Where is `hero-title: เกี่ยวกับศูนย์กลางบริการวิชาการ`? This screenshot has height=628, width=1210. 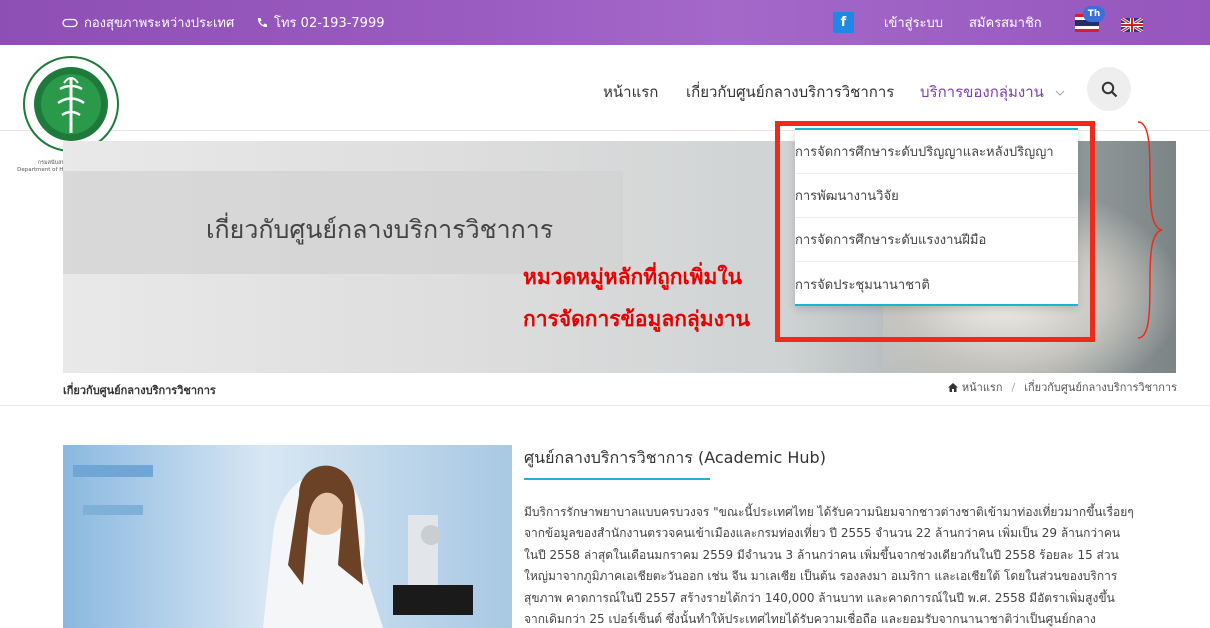 hero-title: เกี่ยวกับศูนย์กลางบริการวิชาการ is located at coordinates (380, 229).